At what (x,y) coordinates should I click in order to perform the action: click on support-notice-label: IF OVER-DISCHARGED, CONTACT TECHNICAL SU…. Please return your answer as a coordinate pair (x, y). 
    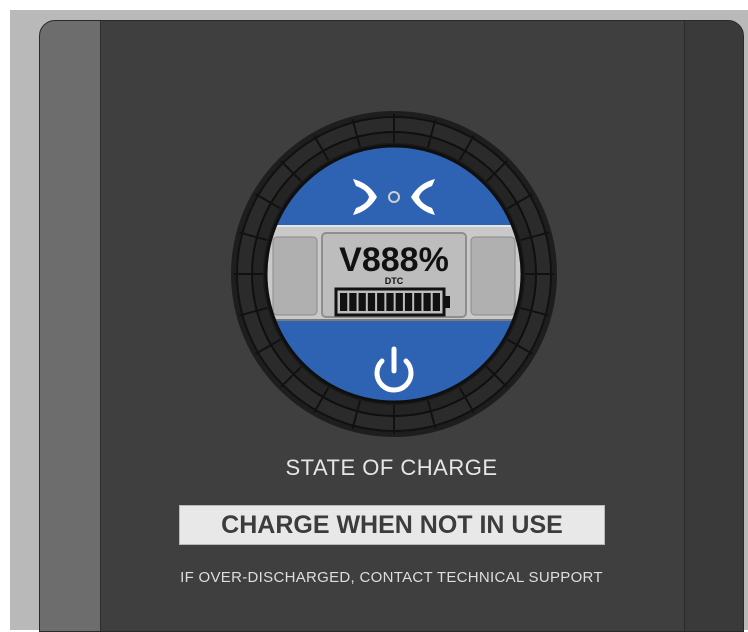
    Looking at the image, I should click on (391, 577).